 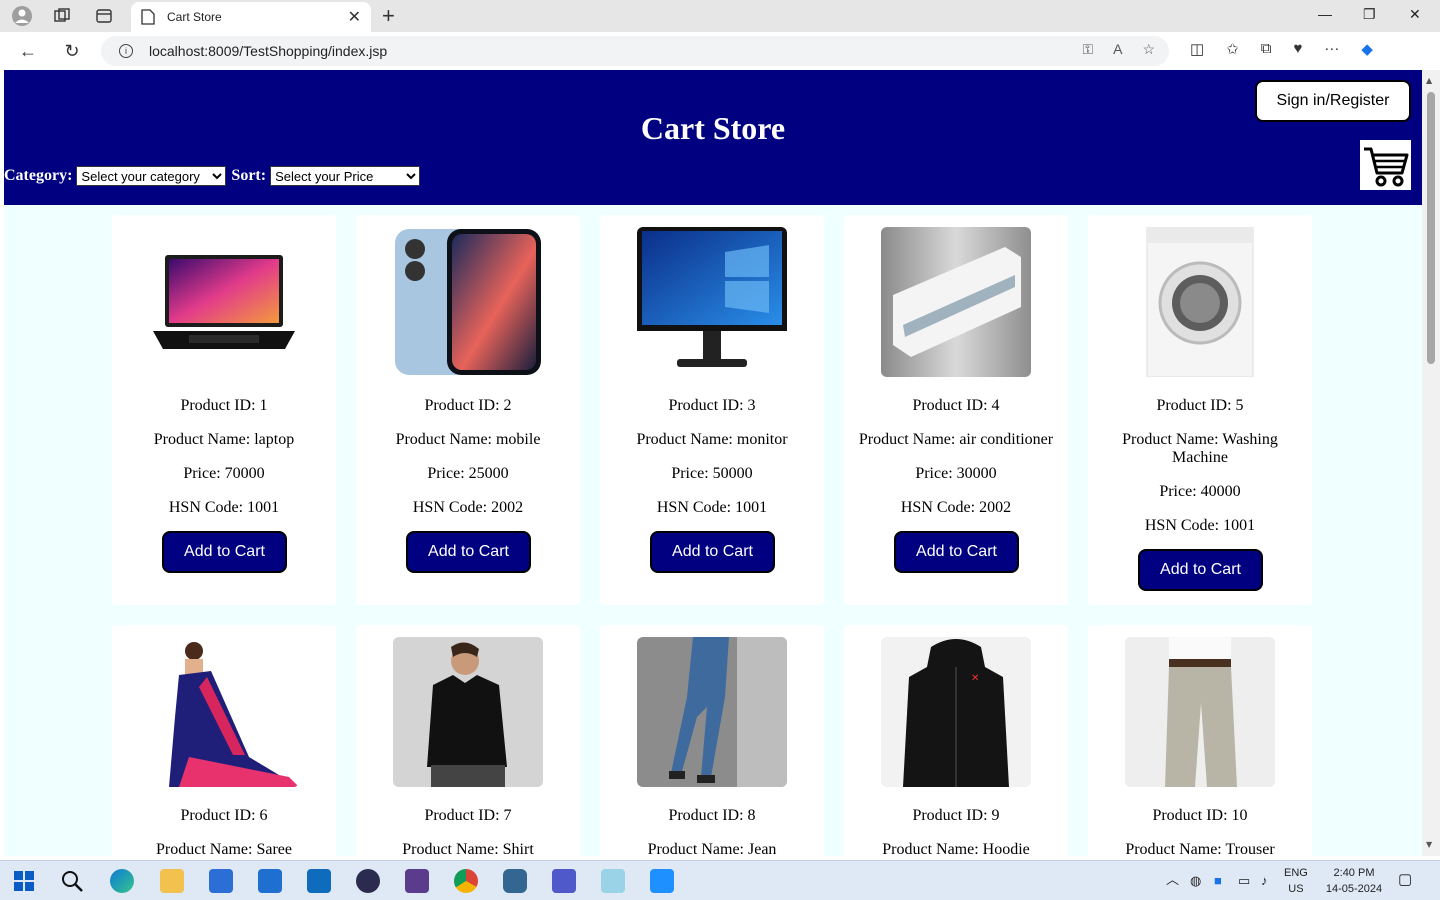 I want to click on tray-overflow-icon: ︿, so click(x=1172, y=880).